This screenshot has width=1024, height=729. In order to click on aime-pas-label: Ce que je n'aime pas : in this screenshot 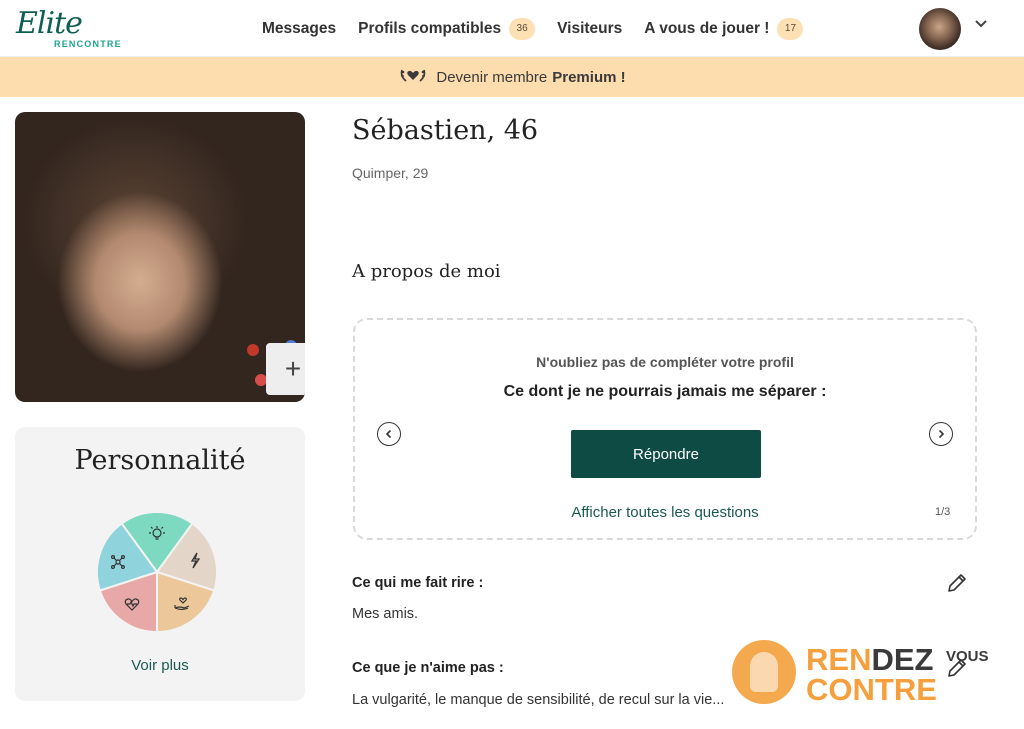, I will do `click(428, 668)`.